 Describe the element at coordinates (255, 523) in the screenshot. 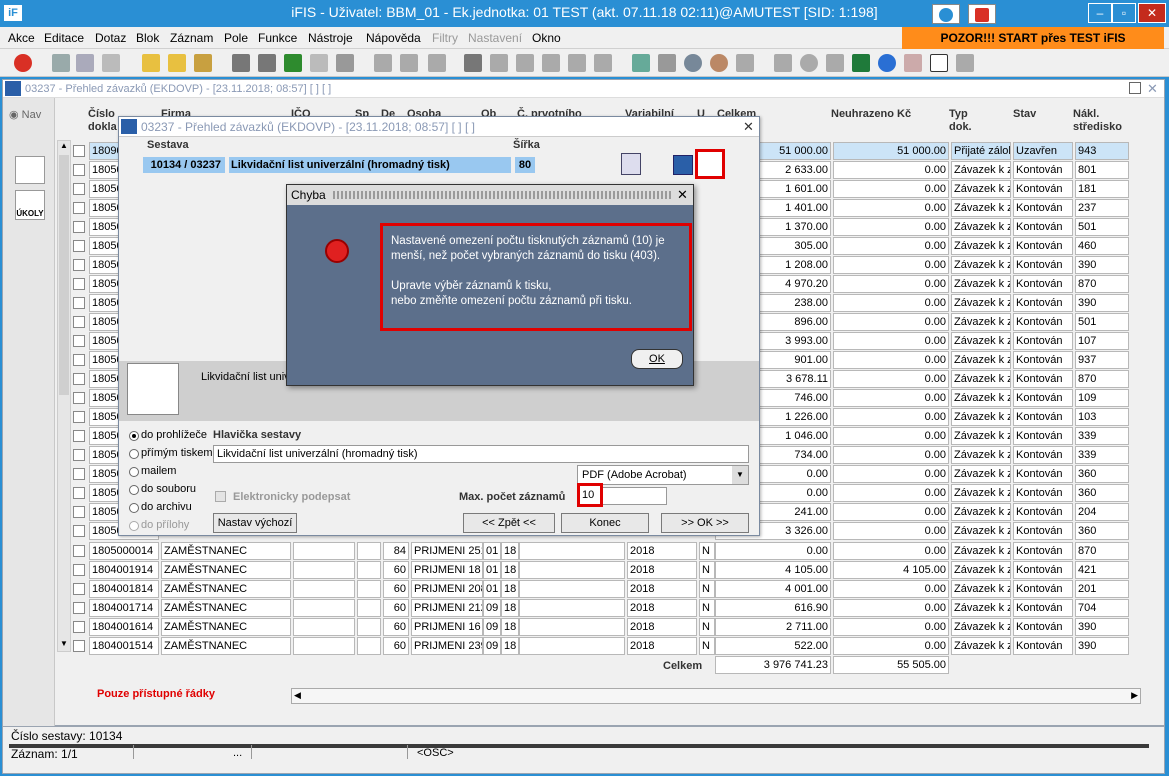

I see `nastav-vychozi-button: Nastav výchozí` at that location.